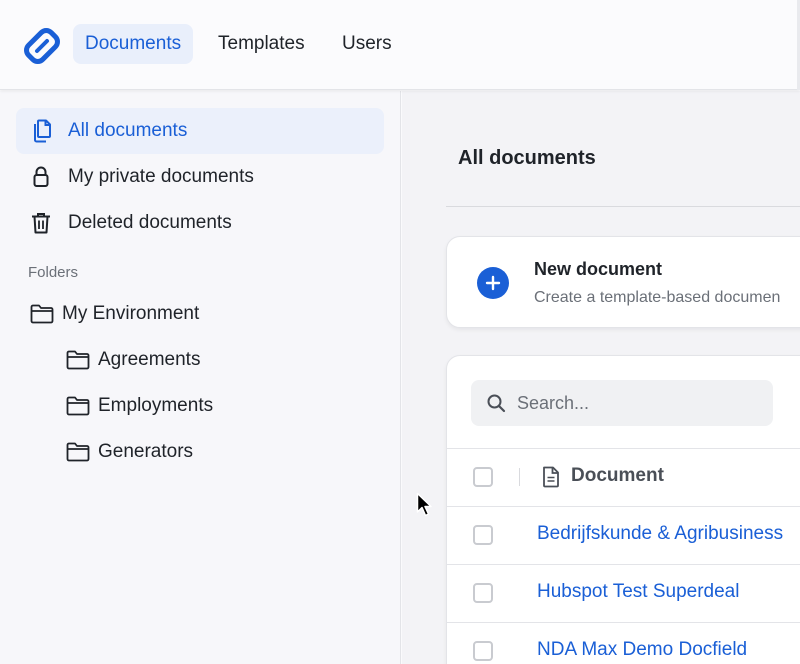 The height and width of the screenshot is (664, 800). Describe the element at coordinates (41, 223) in the screenshot. I see `trash-icon` at that location.